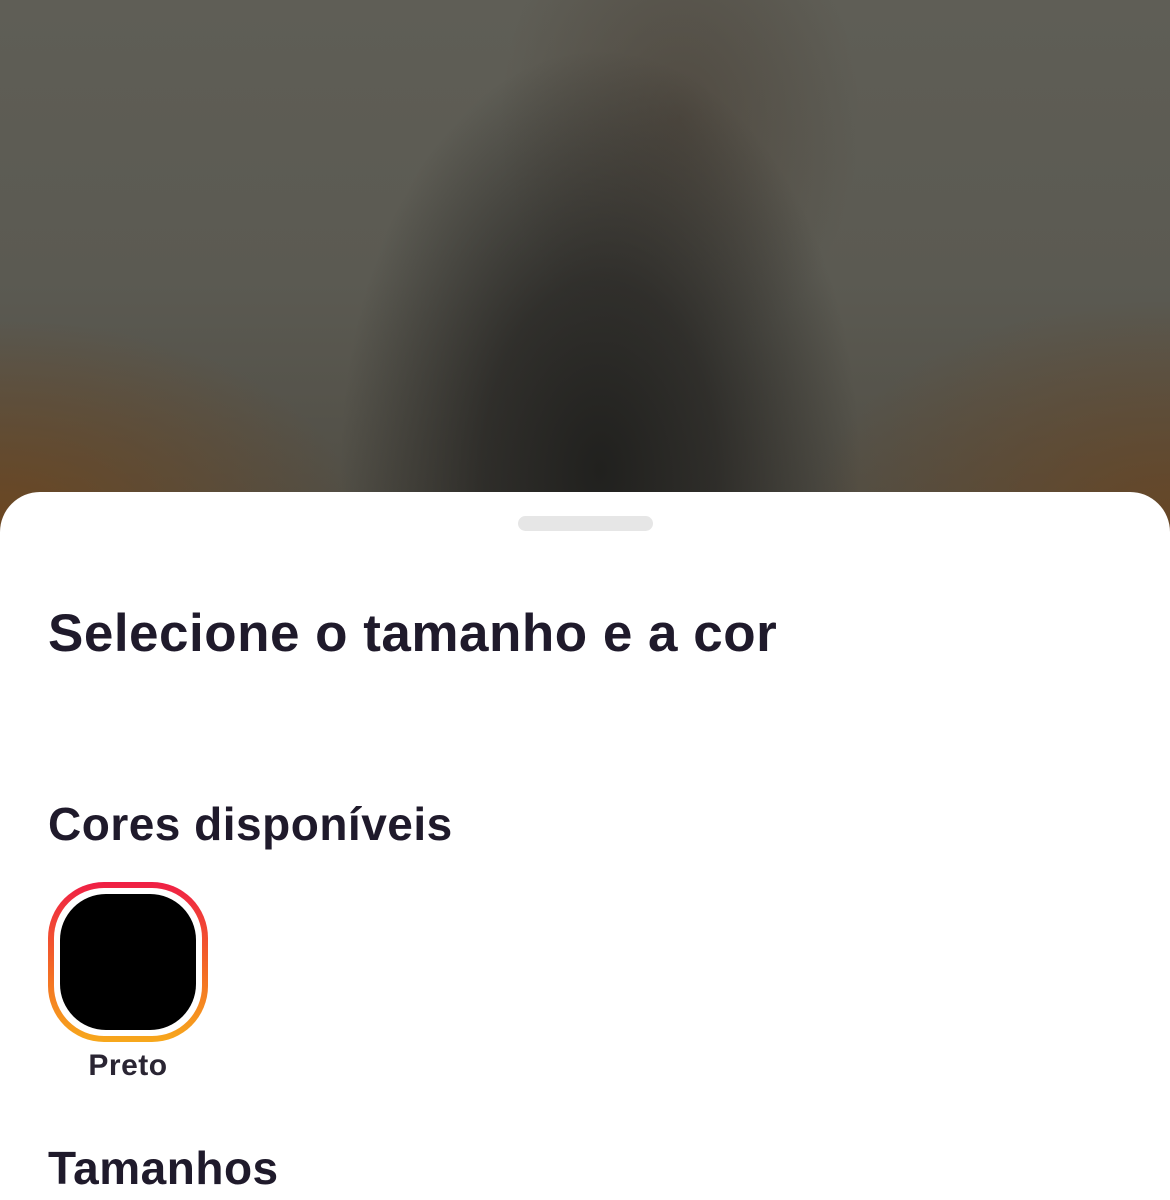 The image size is (1170, 1200). What do you see at coordinates (163, 1168) in the screenshot?
I see `sizes-section-title: Tamanhos` at bounding box center [163, 1168].